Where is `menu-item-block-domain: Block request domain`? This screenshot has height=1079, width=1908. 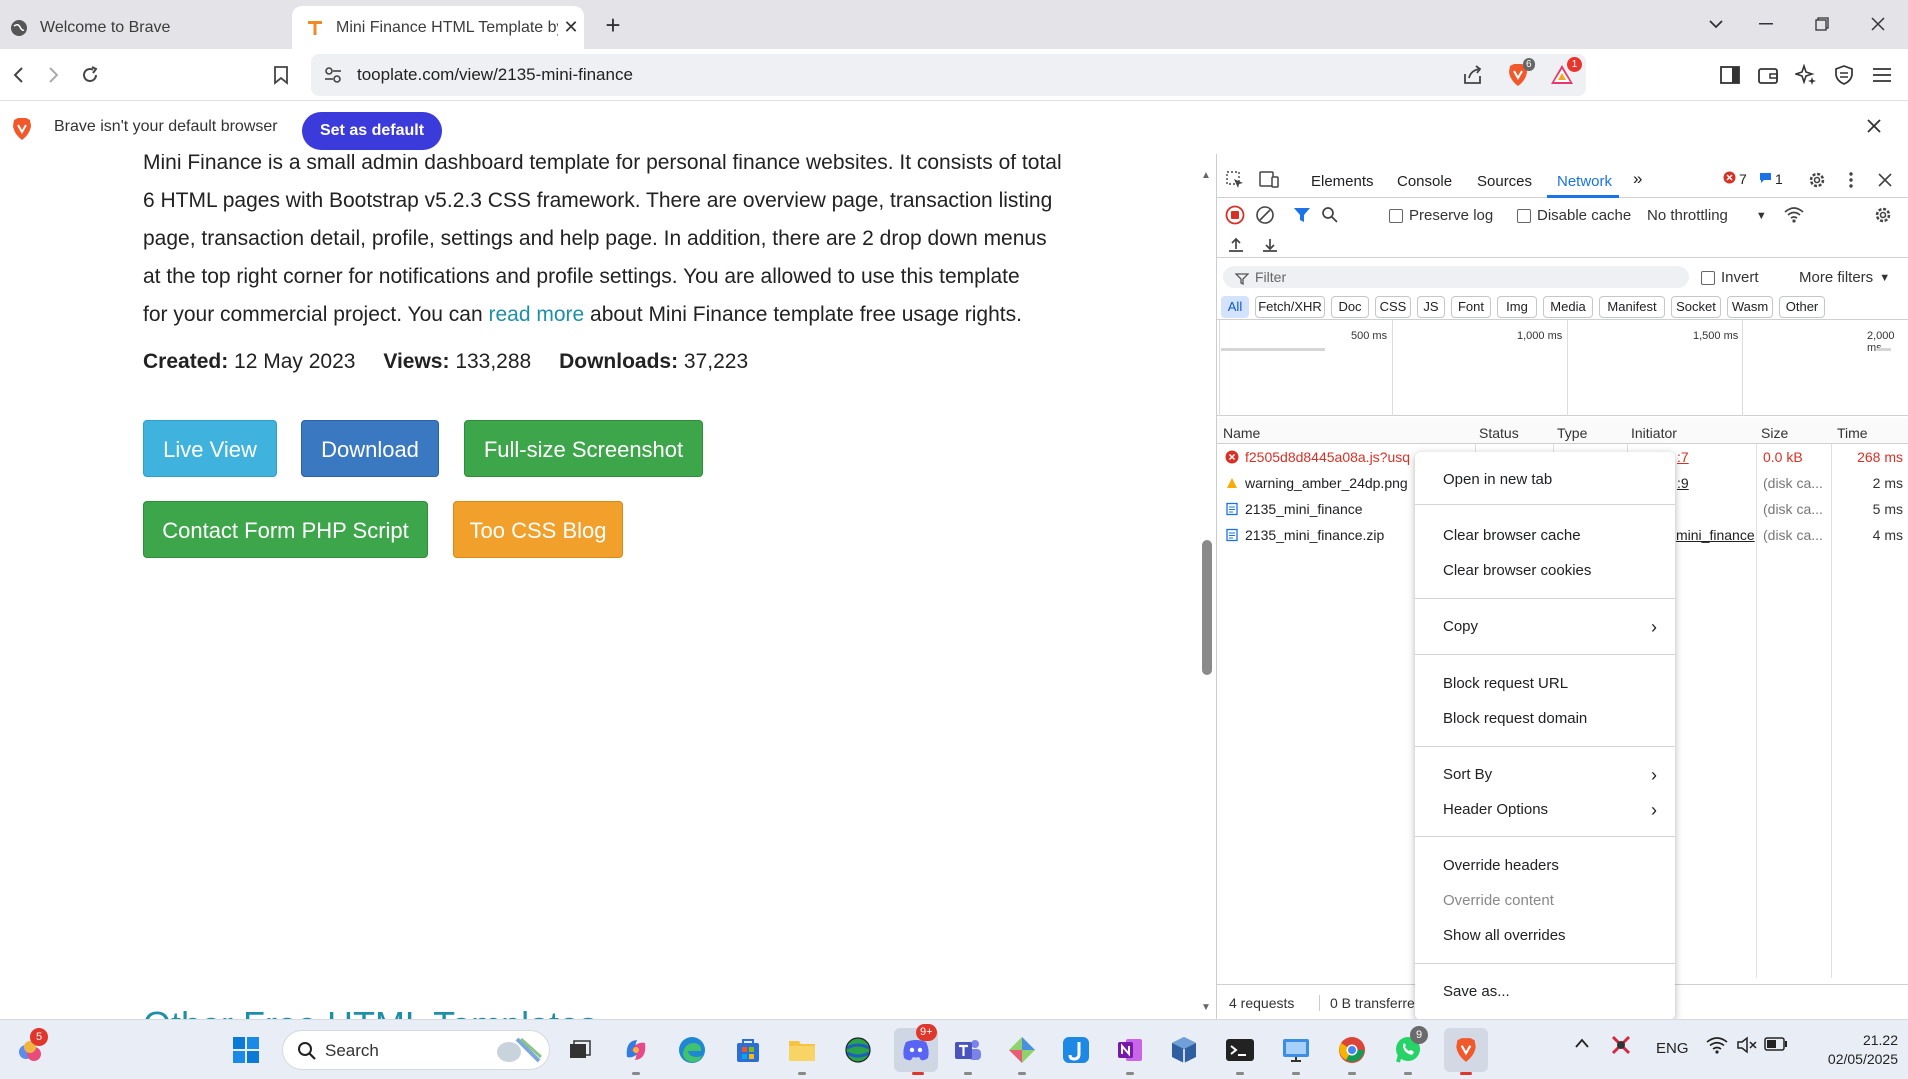
menu-item-block-domain: Block request domain is located at coordinates (1545, 719).